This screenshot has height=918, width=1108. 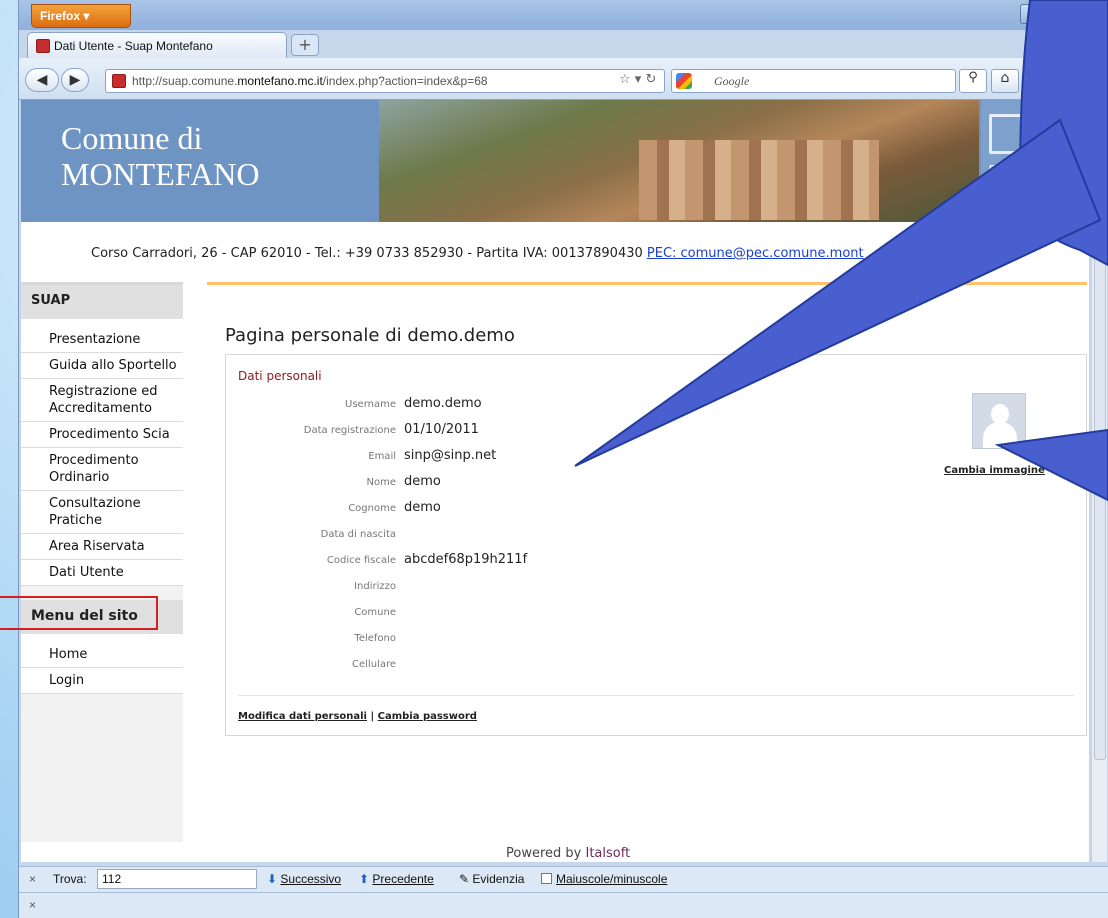 I want to click on home-icon: ⌂, so click(x=1005, y=81).